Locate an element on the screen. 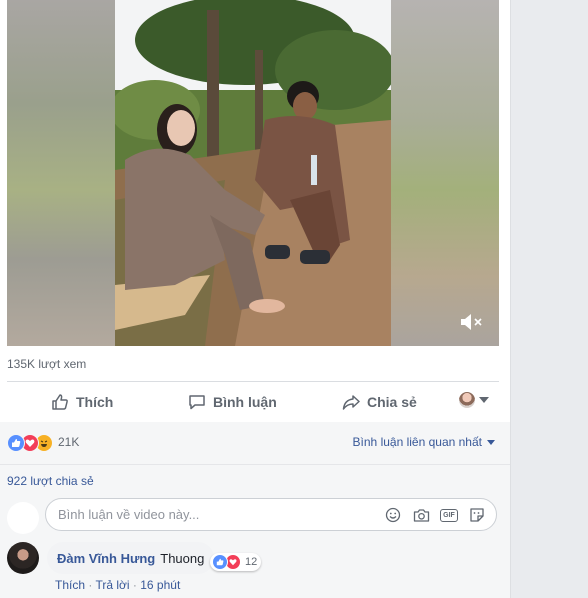 This screenshot has height=598, width=588. reaction-count: 21K is located at coordinates (68, 442).